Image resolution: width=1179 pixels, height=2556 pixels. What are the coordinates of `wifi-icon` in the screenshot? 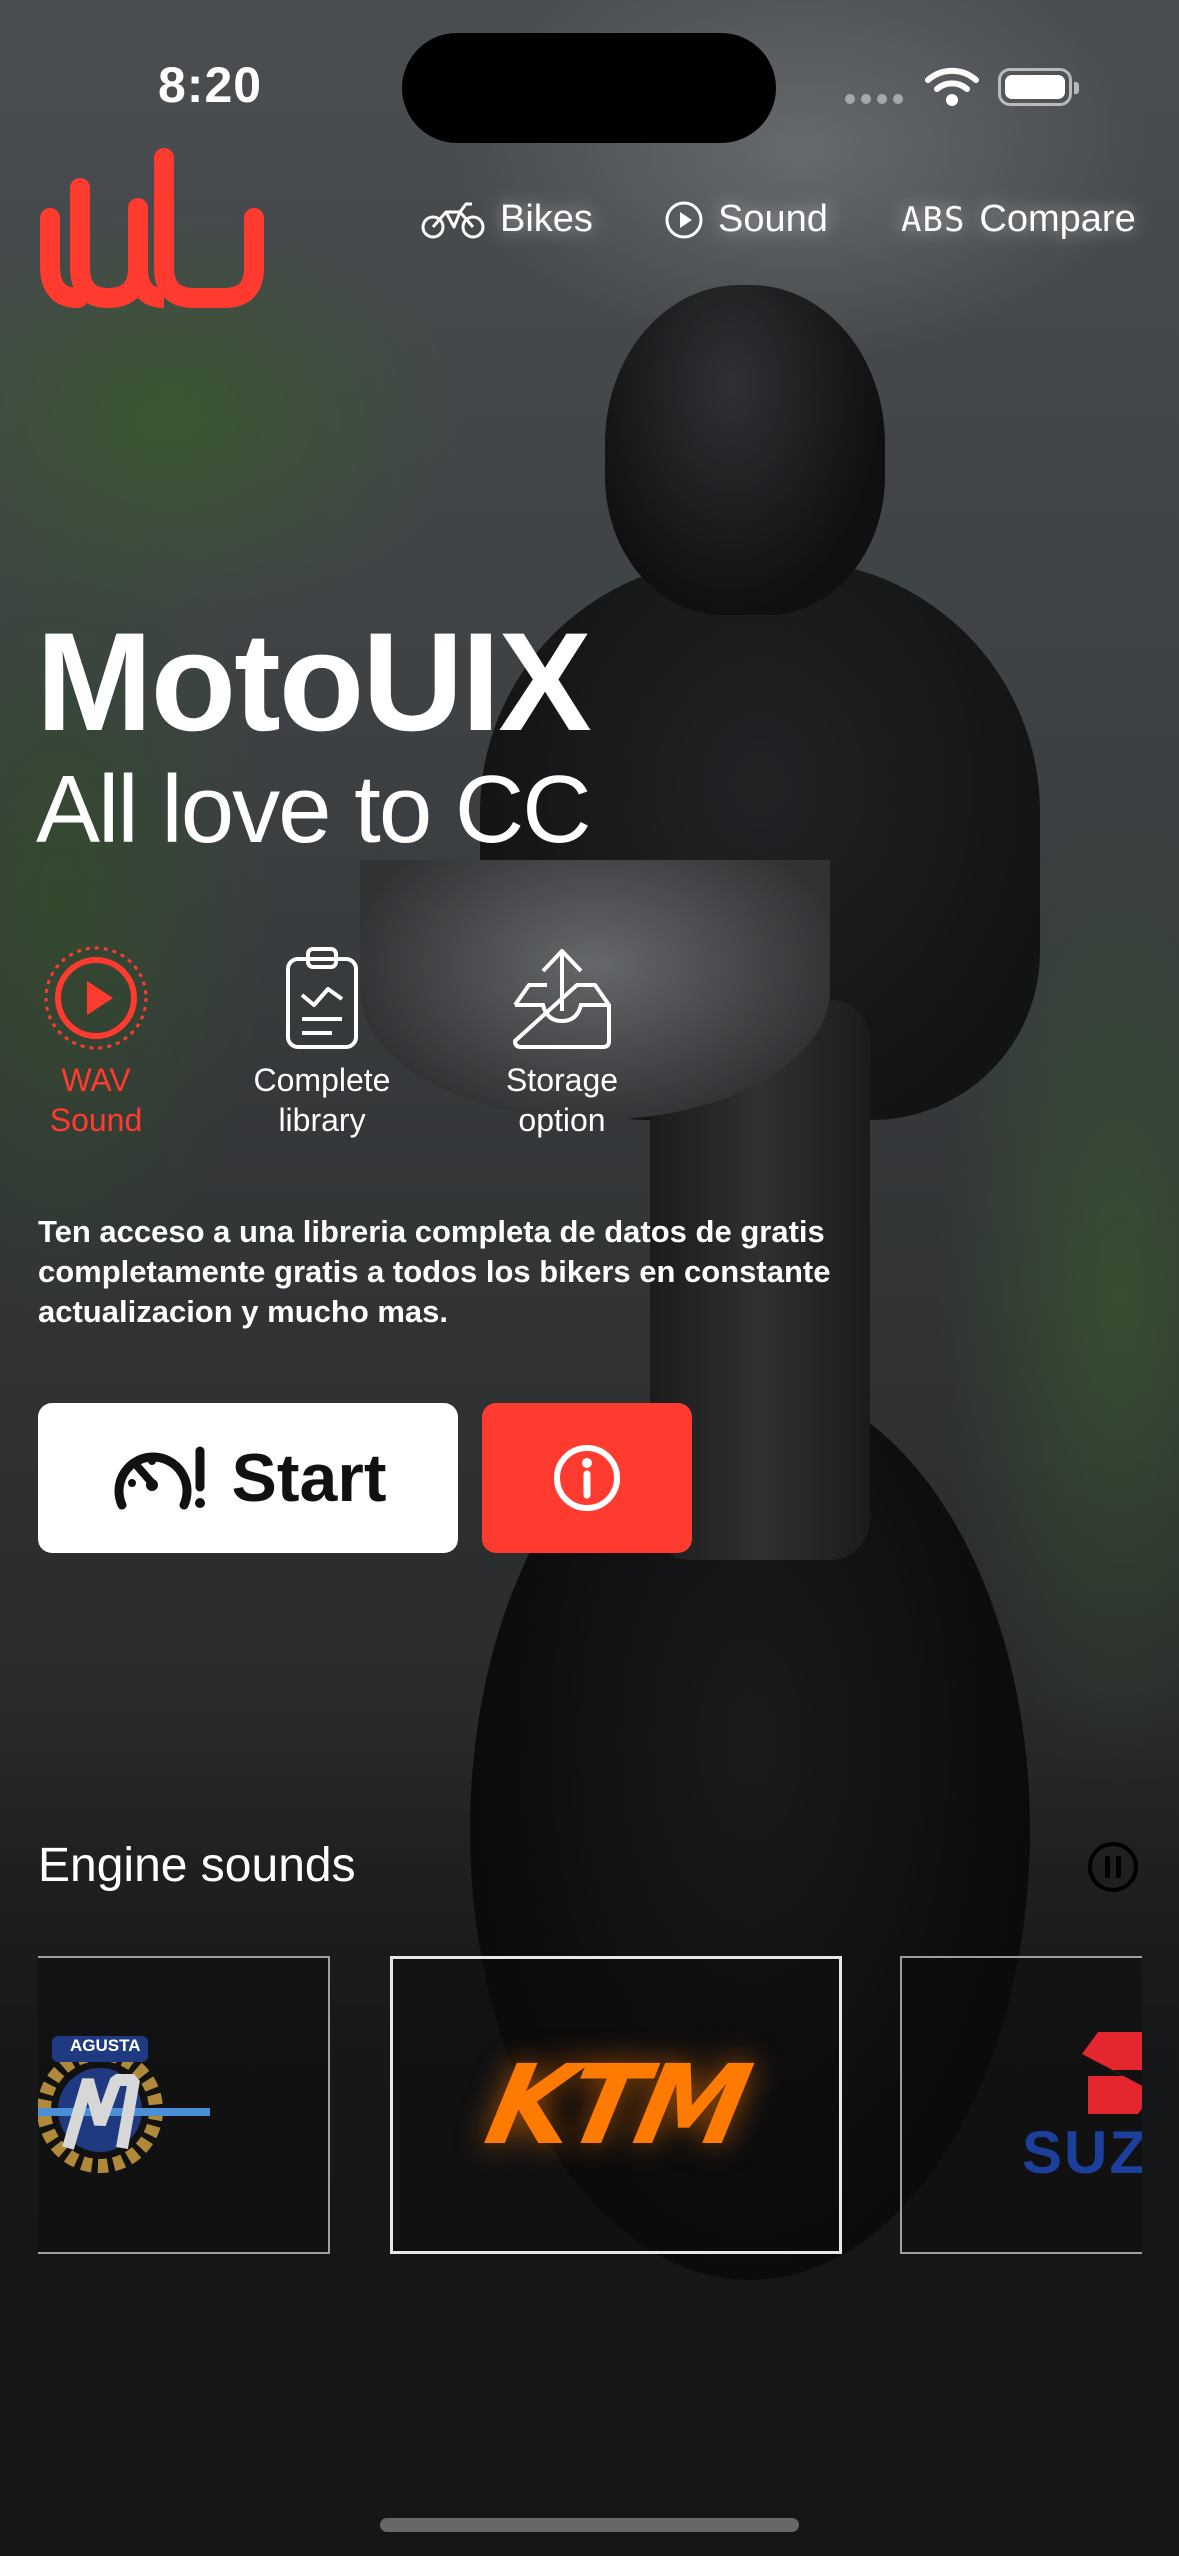 It's located at (952, 86).